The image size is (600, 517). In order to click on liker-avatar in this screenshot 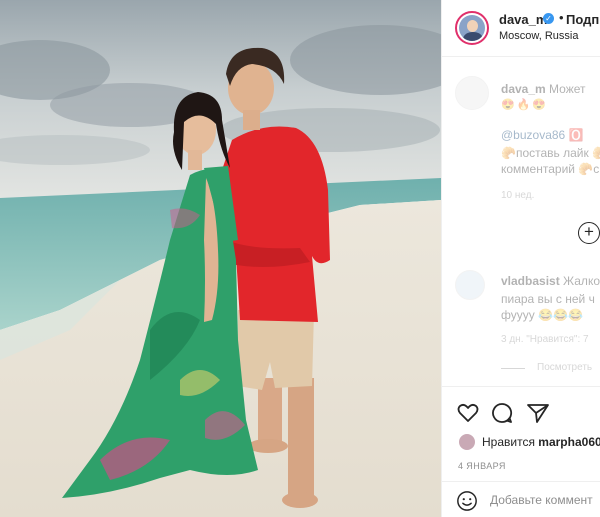, I will do `click(467, 442)`.